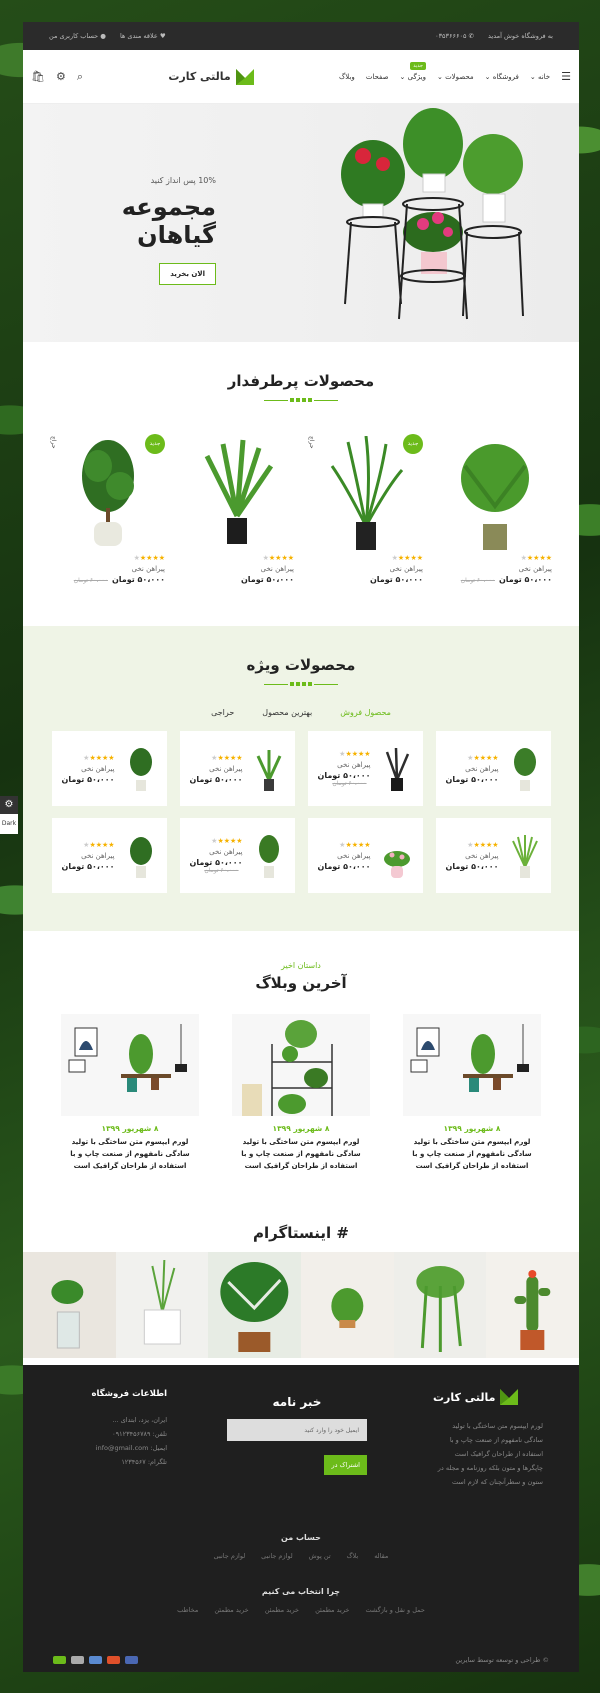 The width and height of the screenshot is (600, 1693). I want to click on footer-link: مقاله, so click(381, 1556).